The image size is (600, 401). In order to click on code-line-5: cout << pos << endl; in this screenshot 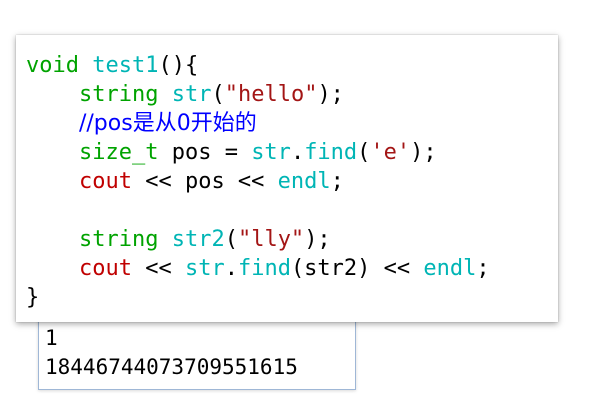, I will do `click(211, 181)`.